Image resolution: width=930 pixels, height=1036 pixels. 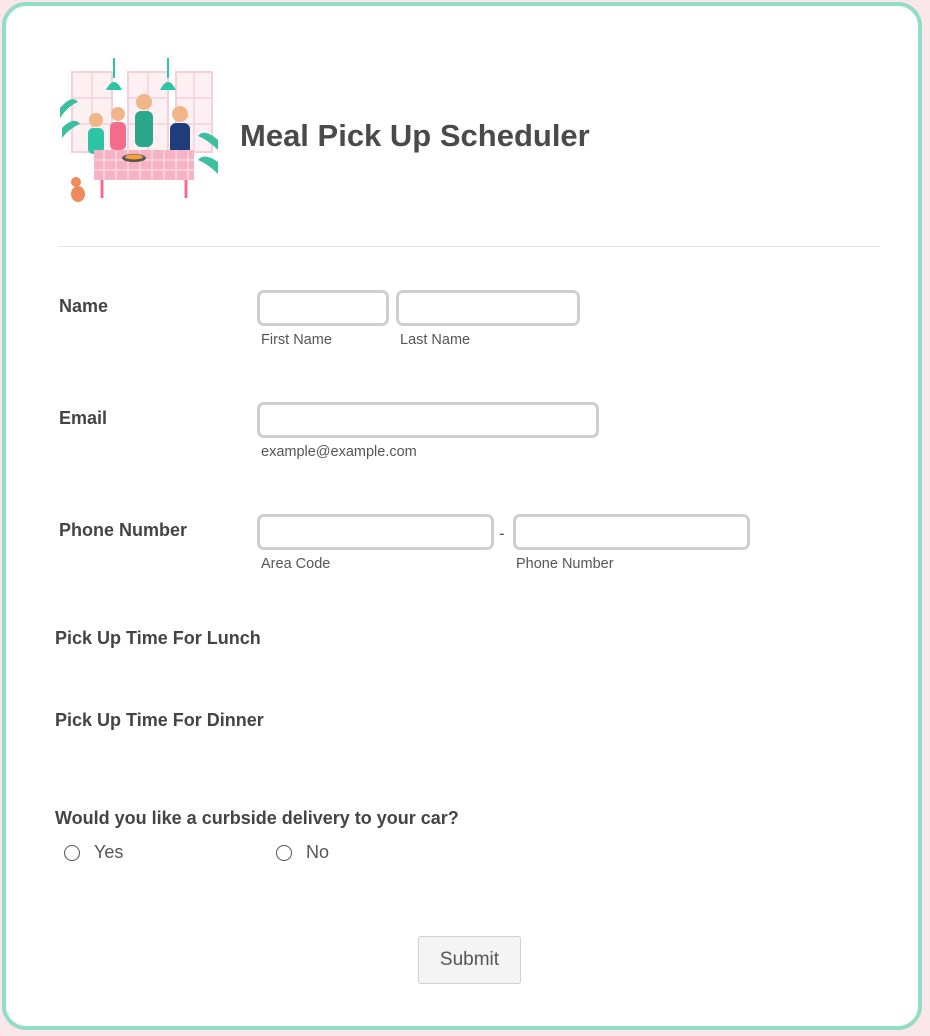 I want to click on area-code-input, so click(x=375, y=532).